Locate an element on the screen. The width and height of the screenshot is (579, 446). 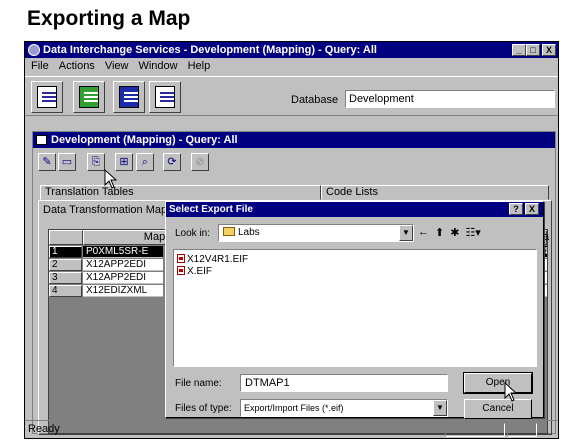
tab-translation-tables: Translation Tables is located at coordinates (180, 192).